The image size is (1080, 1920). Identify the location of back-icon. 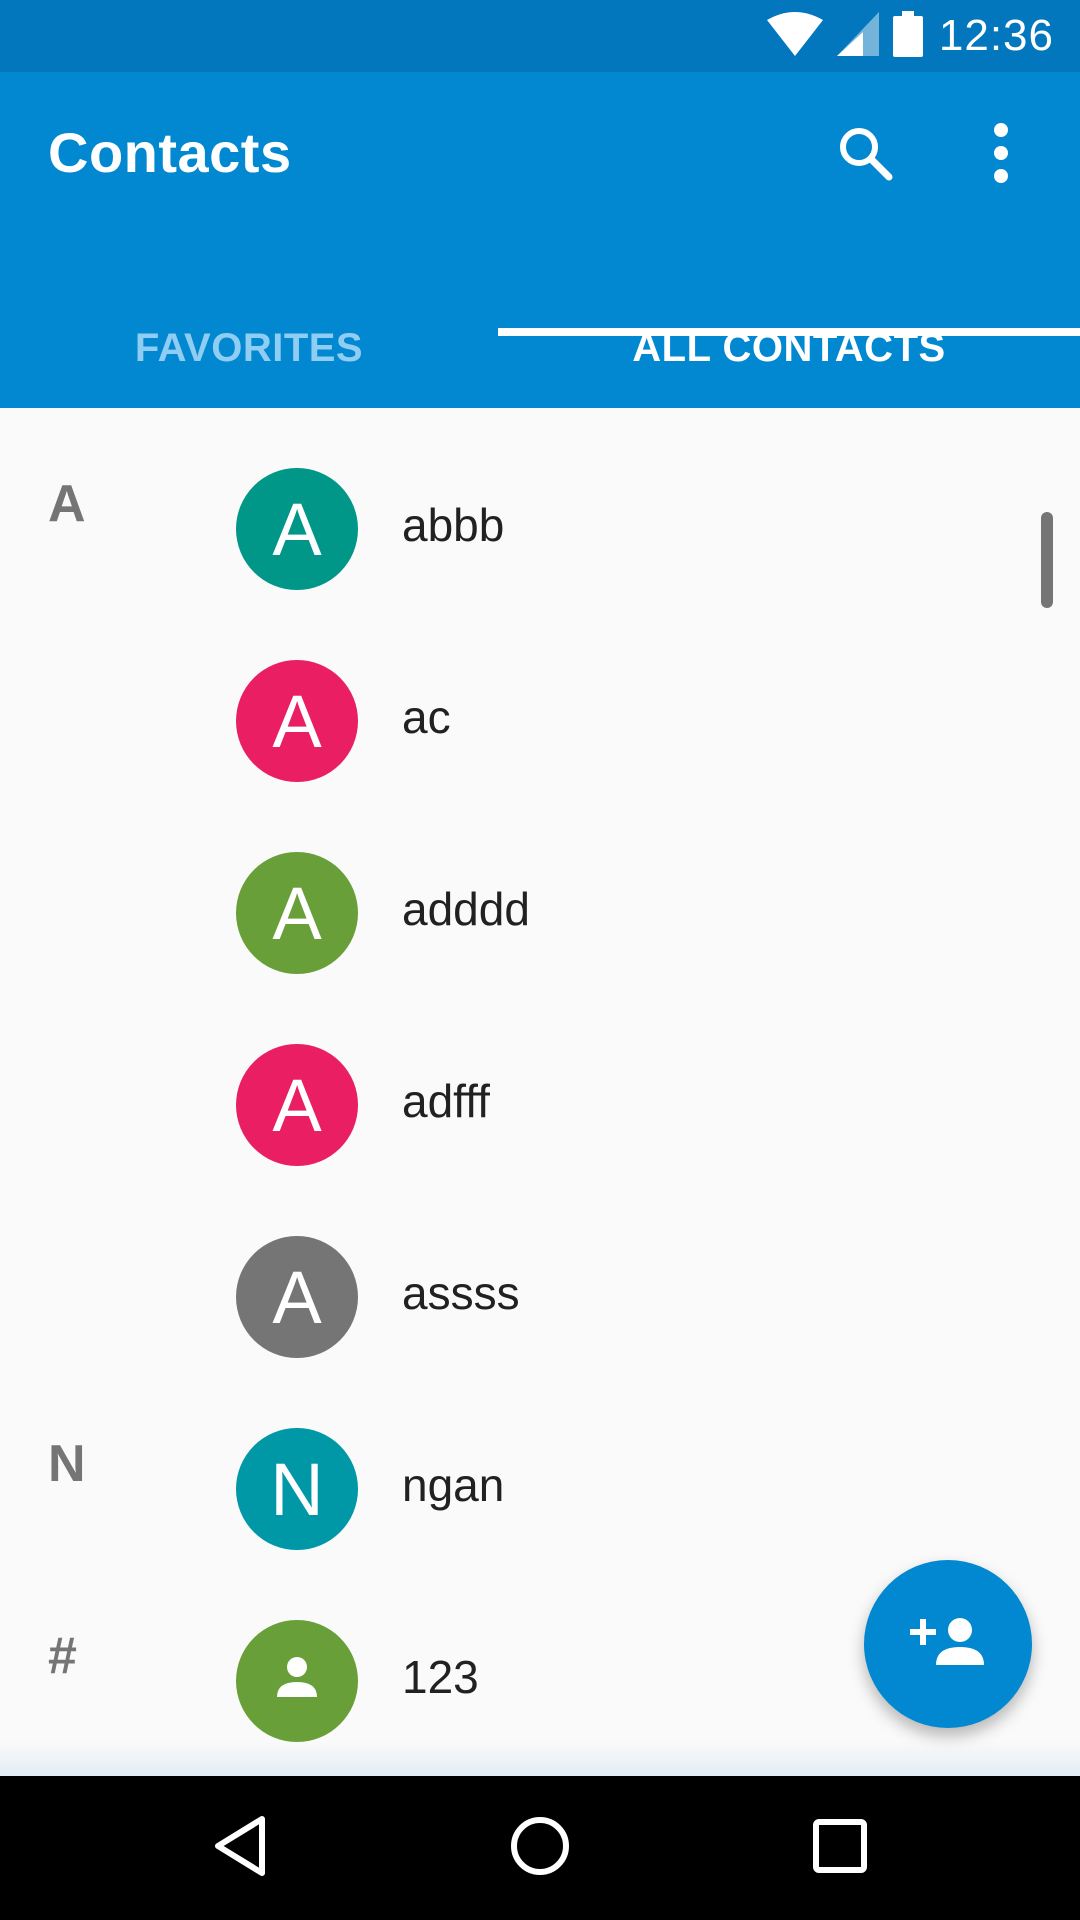
(240, 1848).